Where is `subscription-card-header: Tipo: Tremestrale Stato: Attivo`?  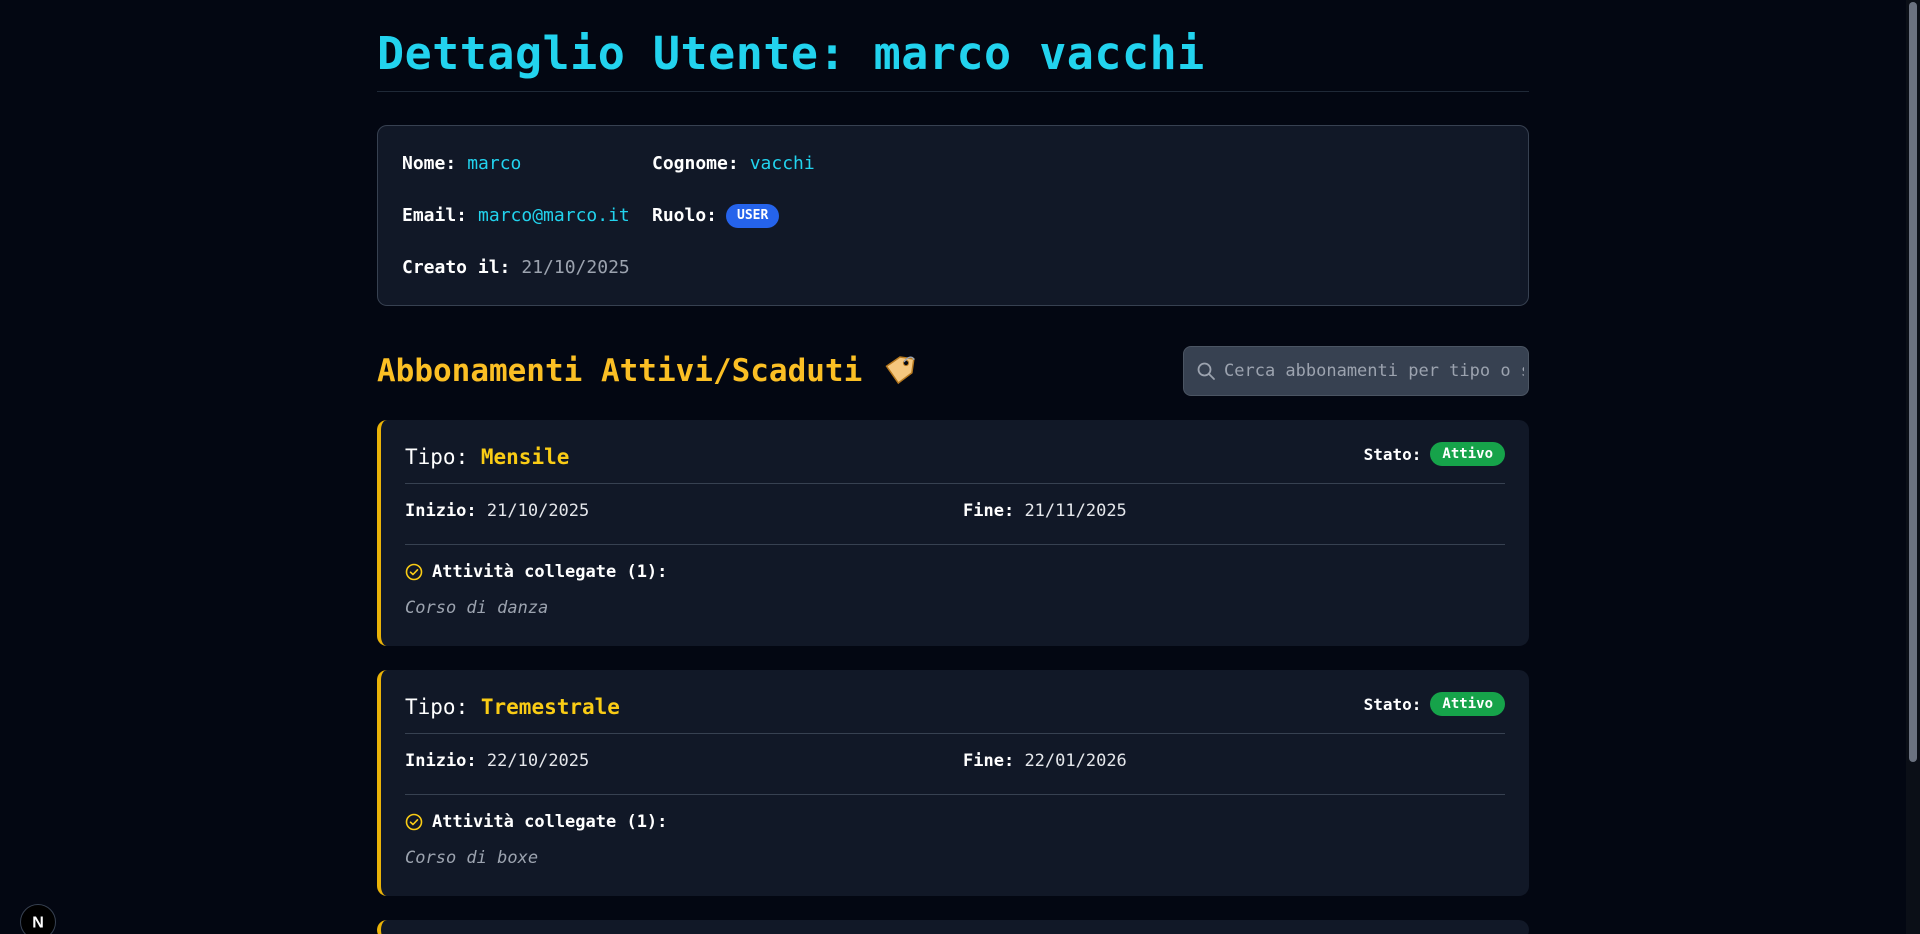 subscription-card-header: Tipo: Tremestrale Stato: Attivo is located at coordinates (955, 702).